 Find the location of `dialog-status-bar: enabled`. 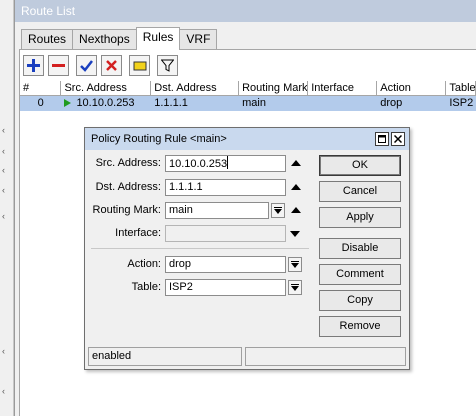

dialog-status-bar: enabled is located at coordinates (247, 356).